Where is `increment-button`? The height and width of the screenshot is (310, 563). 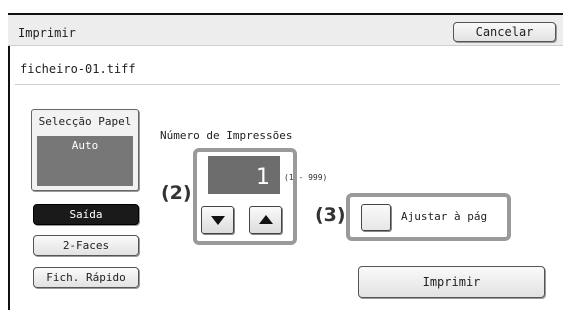 increment-button is located at coordinates (265, 220).